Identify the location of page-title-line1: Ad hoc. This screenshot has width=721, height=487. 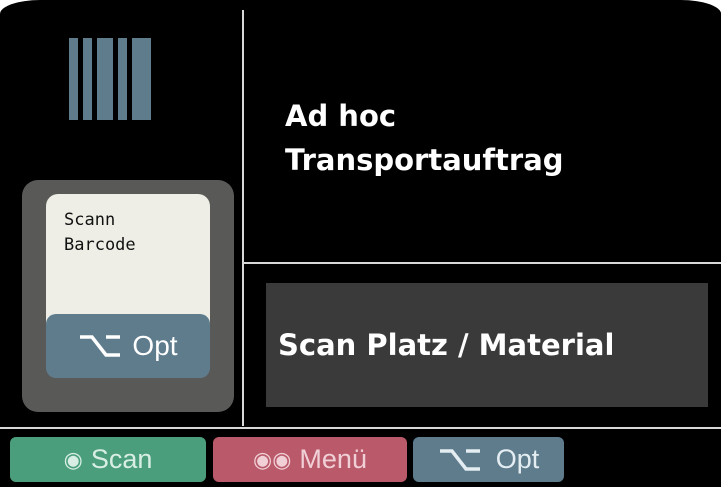
(341, 116).